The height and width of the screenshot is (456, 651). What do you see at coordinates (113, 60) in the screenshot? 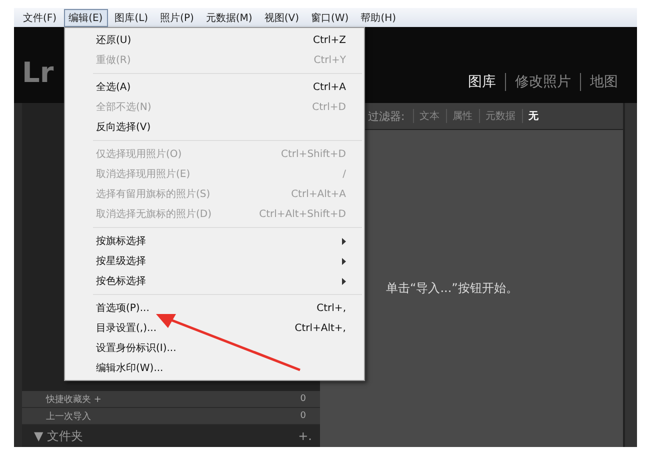
I see `menu-item-label: 重做(R)` at bounding box center [113, 60].